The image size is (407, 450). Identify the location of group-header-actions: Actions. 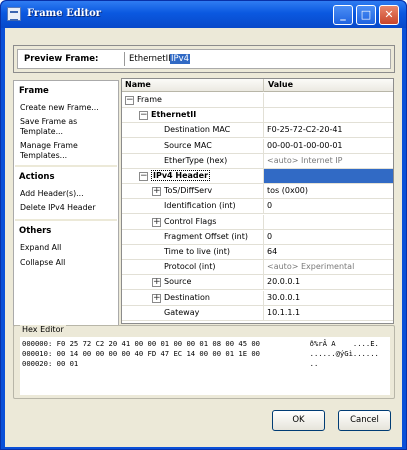
(66, 177).